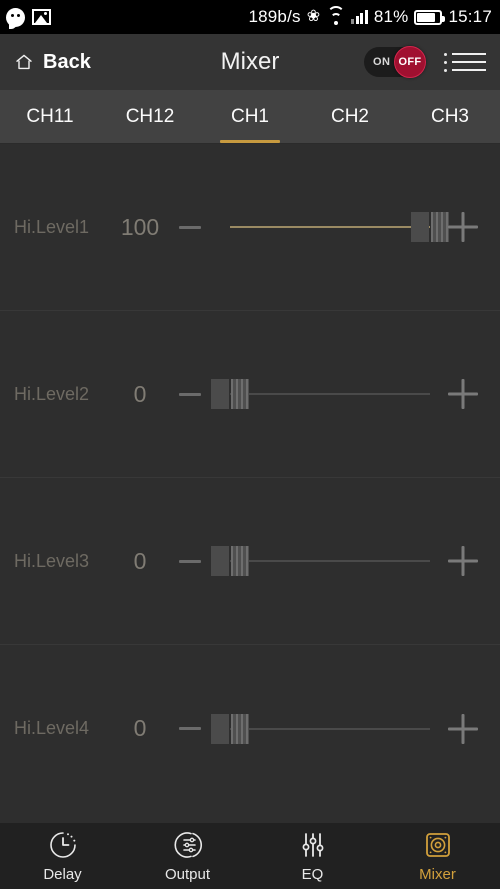 Image resolution: width=500 pixels, height=889 pixels. I want to click on tab-ch3: CH3, so click(450, 116).